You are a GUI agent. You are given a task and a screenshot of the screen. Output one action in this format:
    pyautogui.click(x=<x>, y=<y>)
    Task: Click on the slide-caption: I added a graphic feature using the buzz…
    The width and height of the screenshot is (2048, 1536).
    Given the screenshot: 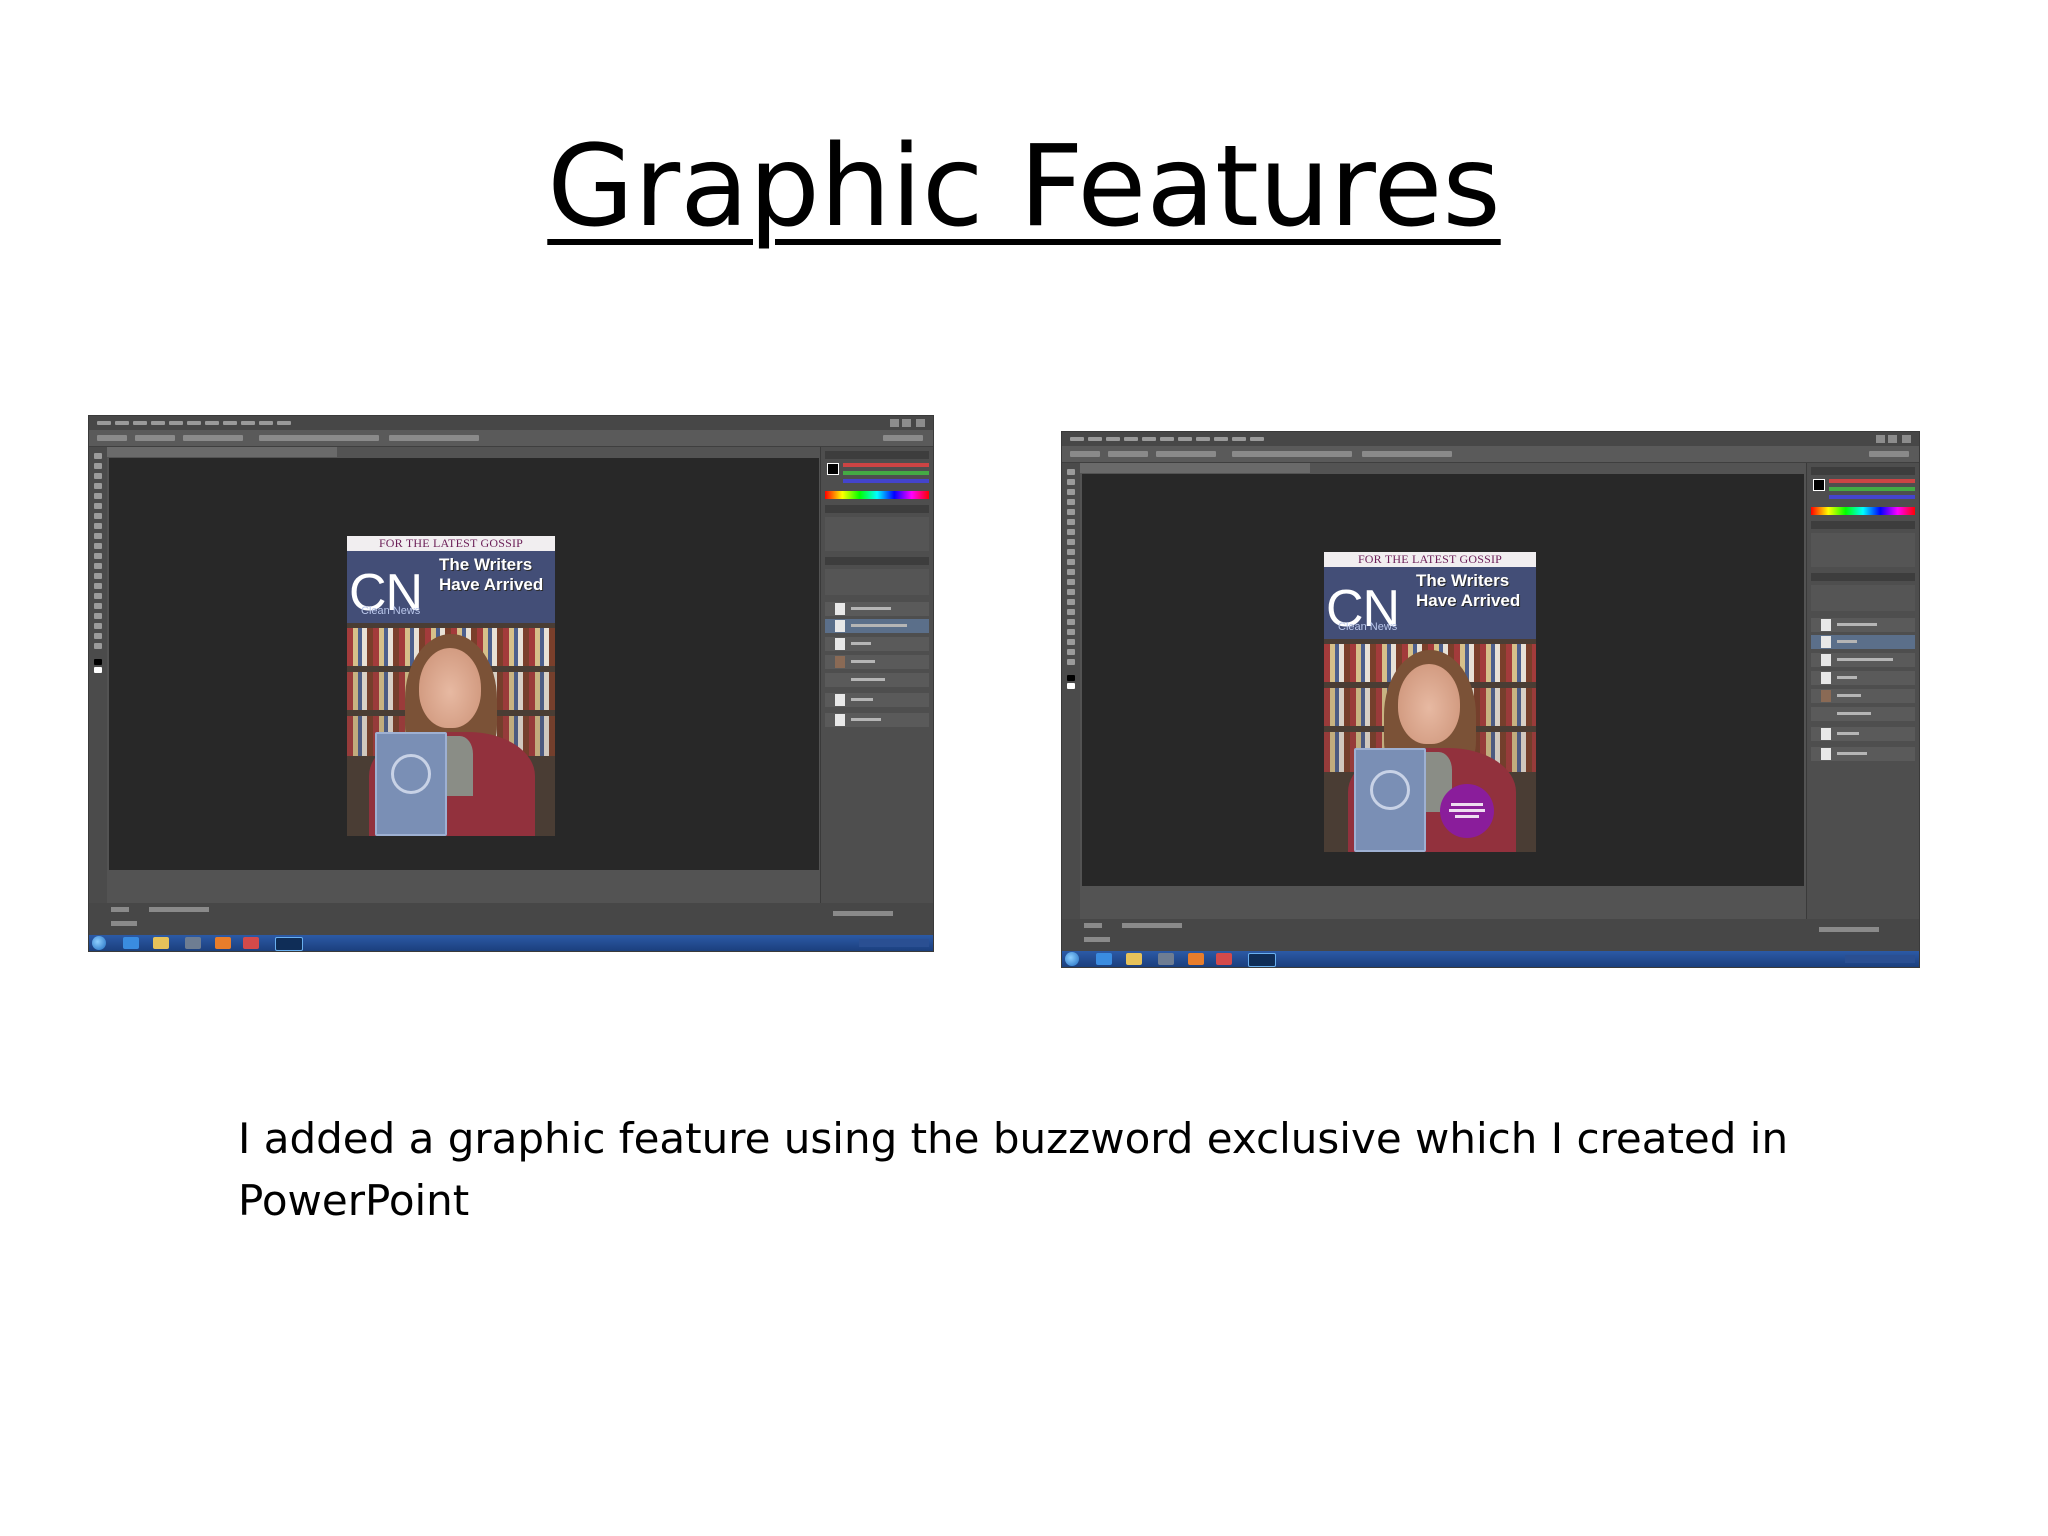 What is the action you would take?
    pyautogui.click(x=1013, y=1169)
    